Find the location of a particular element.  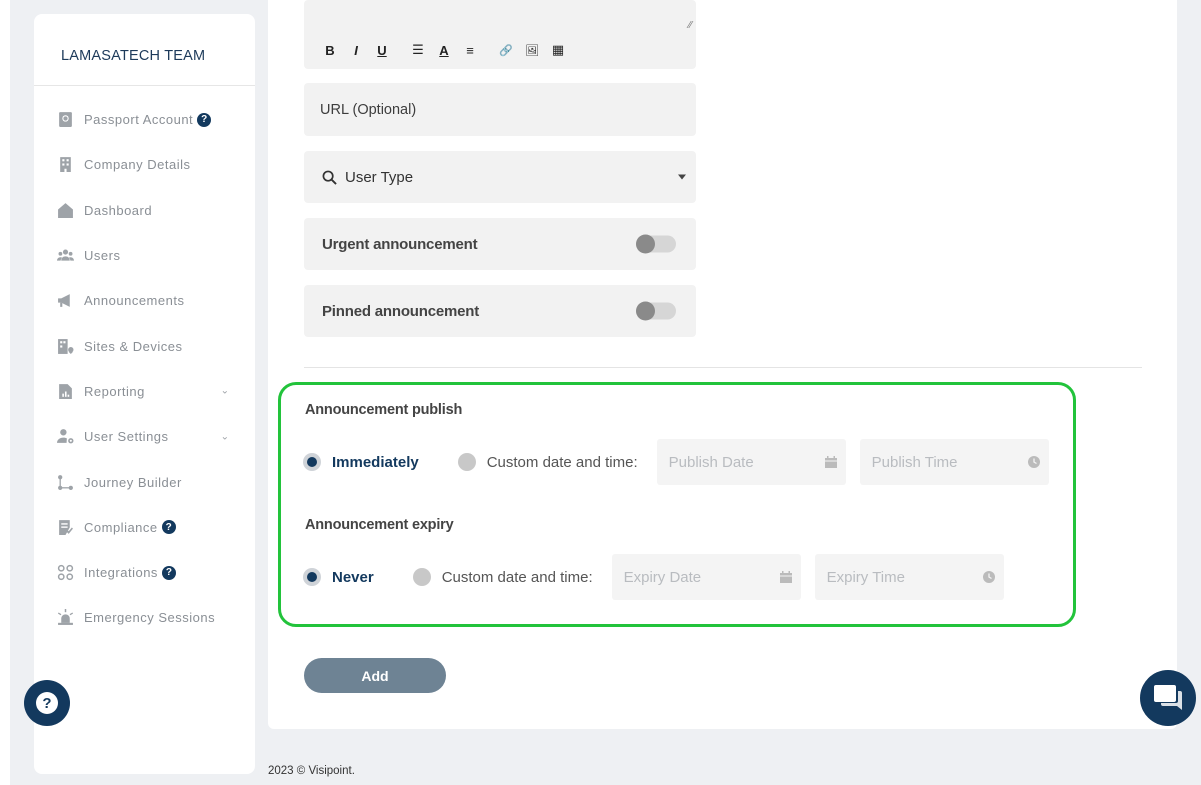

image-button: 🖼 is located at coordinates (532, 50).